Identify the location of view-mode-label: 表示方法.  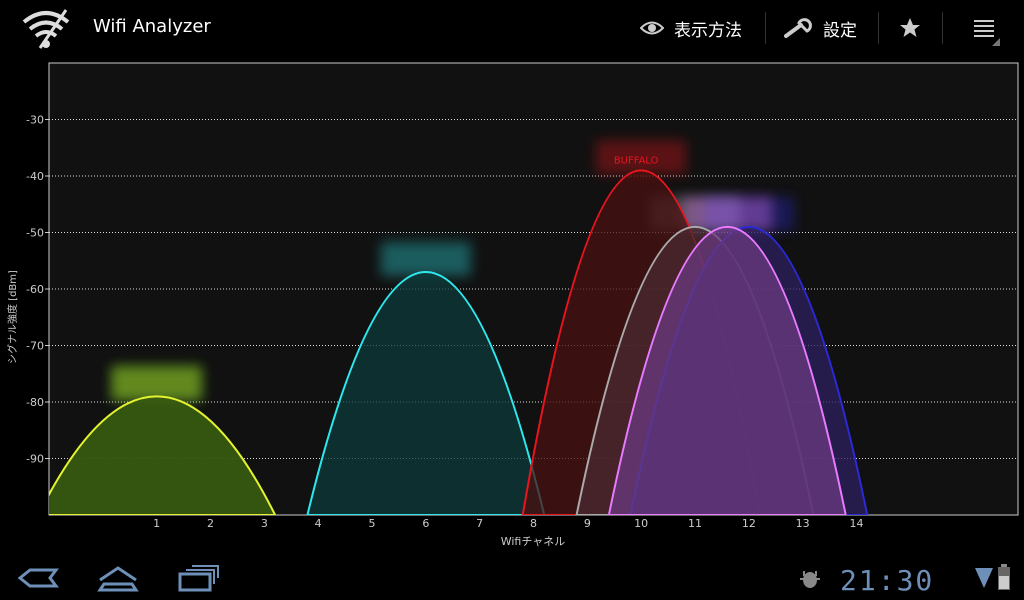
(708, 30).